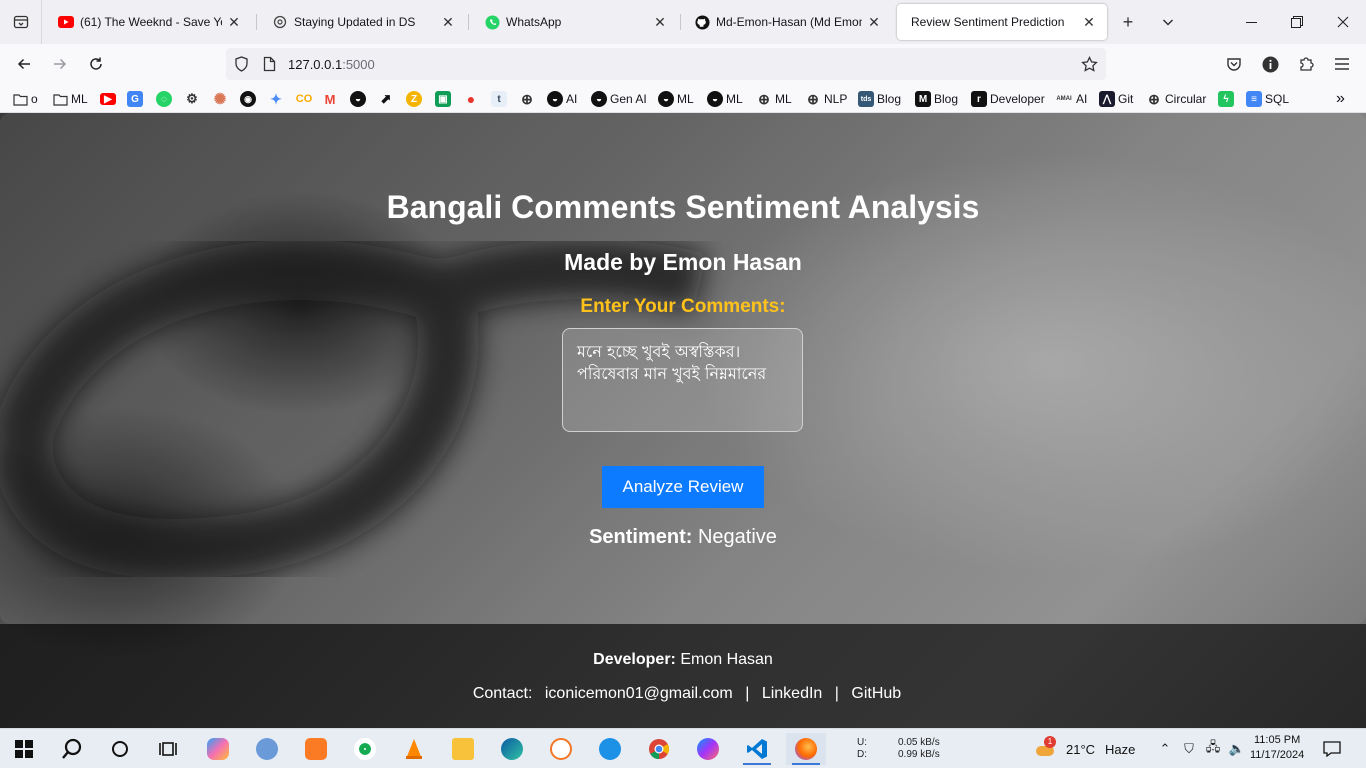 Image resolution: width=1366 pixels, height=768 pixels. I want to click on puzzle-icon, so click(1307, 64).